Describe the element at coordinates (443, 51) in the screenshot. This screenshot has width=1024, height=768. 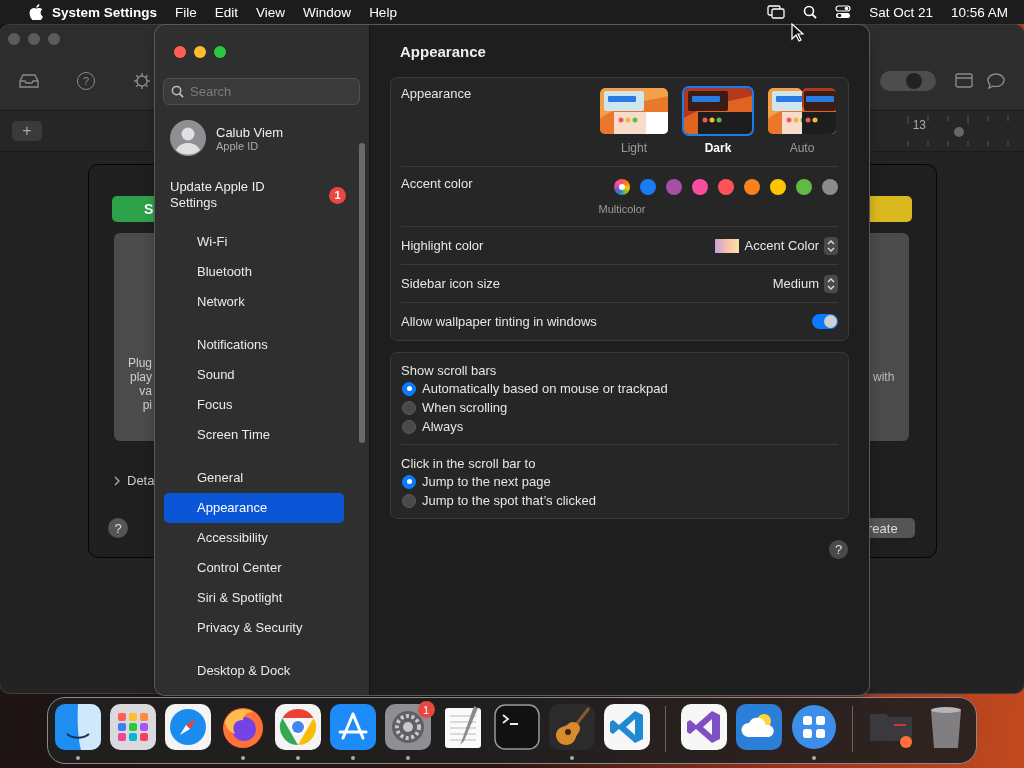
I see `pane-title: Appearance` at that location.